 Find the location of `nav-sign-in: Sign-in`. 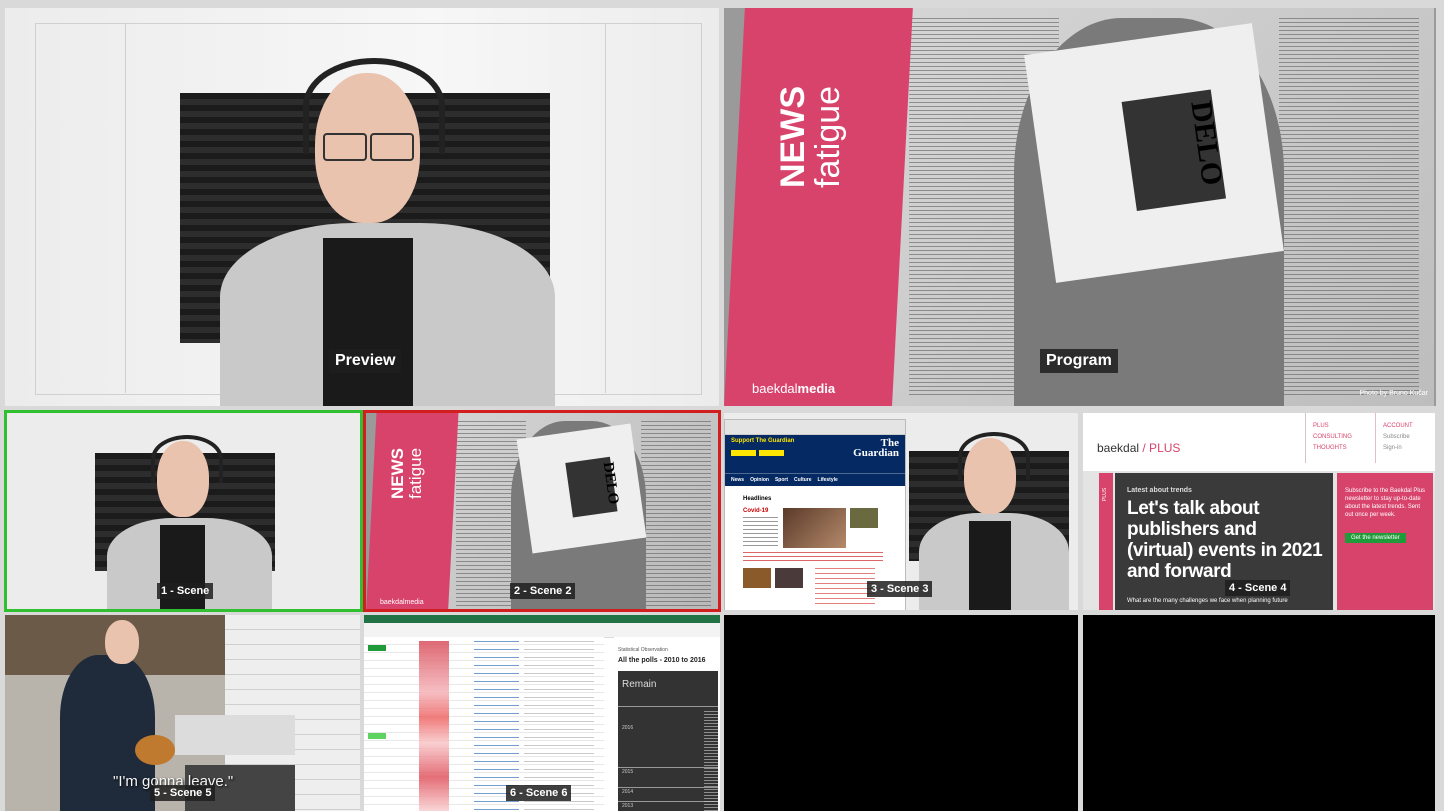

nav-sign-in: Sign-in is located at coordinates (1398, 448).